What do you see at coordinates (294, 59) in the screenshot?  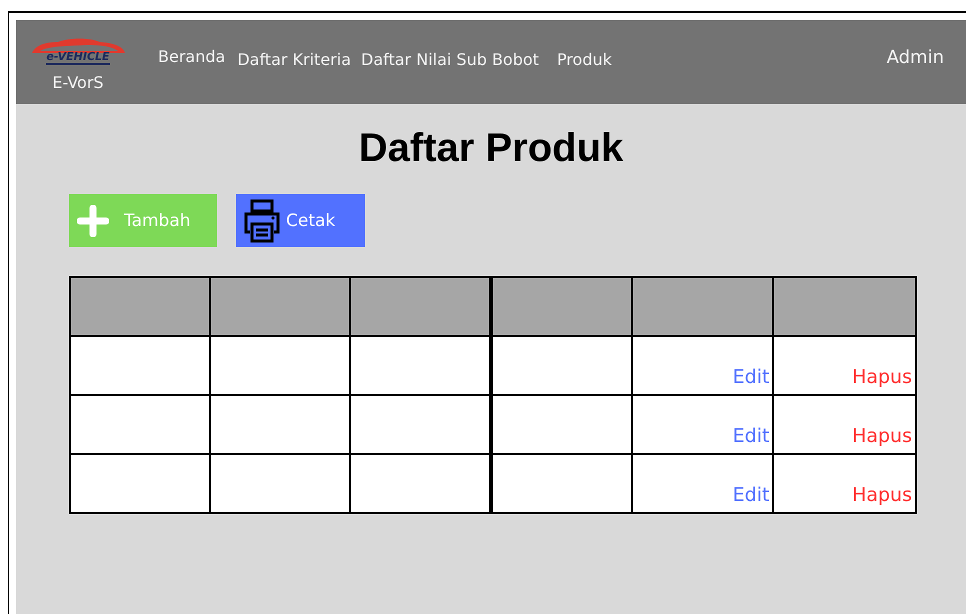 I see `nav-link: Daftar Kriteria` at bounding box center [294, 59].